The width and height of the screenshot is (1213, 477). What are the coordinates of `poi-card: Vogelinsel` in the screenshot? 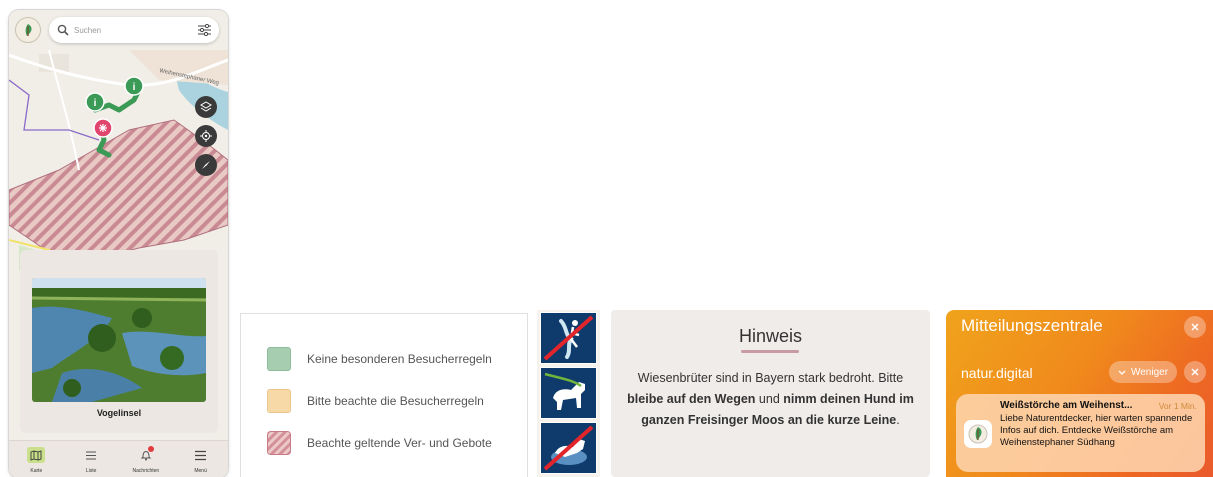 It's located at (119, 341).